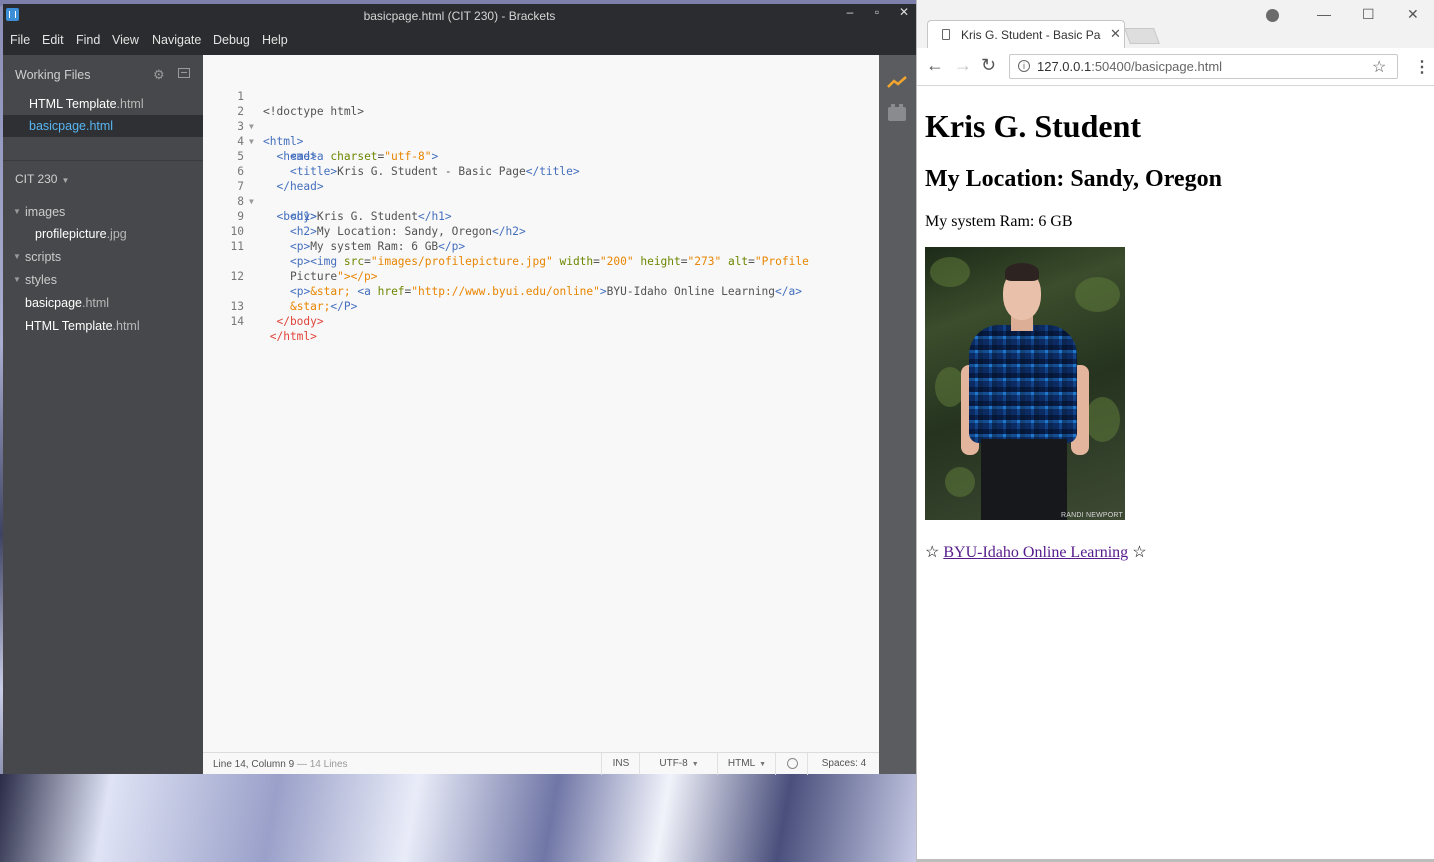 This screenshot has height=862, width=1434. I want to click on minimize-button: –, so click(850, 12).